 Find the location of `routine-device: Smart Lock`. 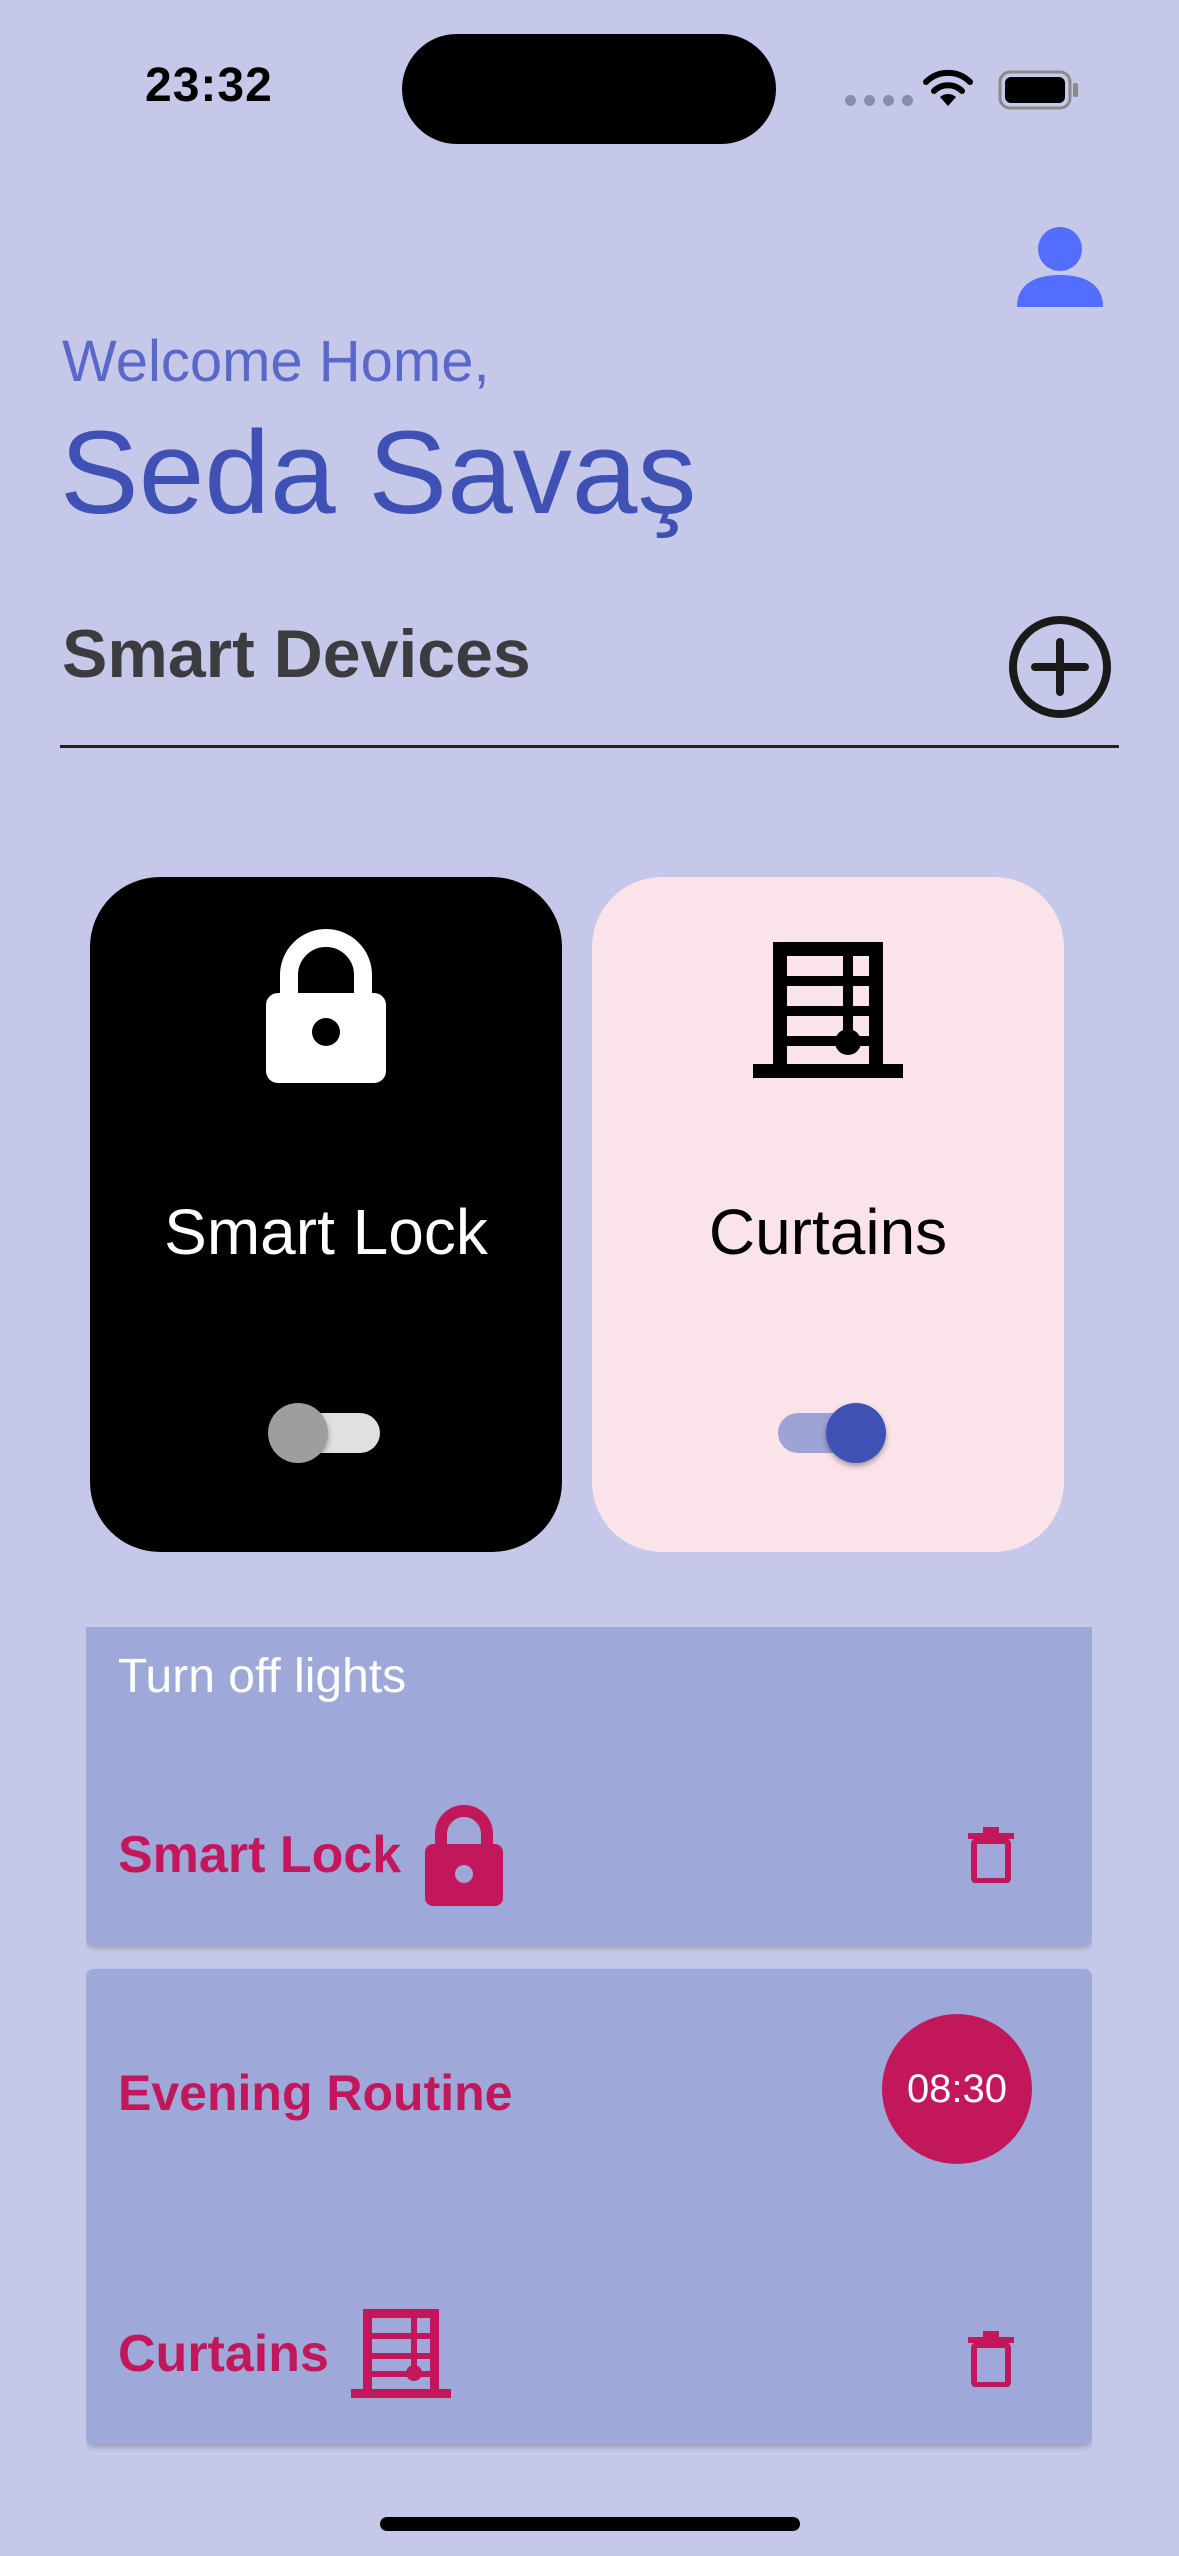

routine-device: Smart Lock is located at coordinates (311, 1855).